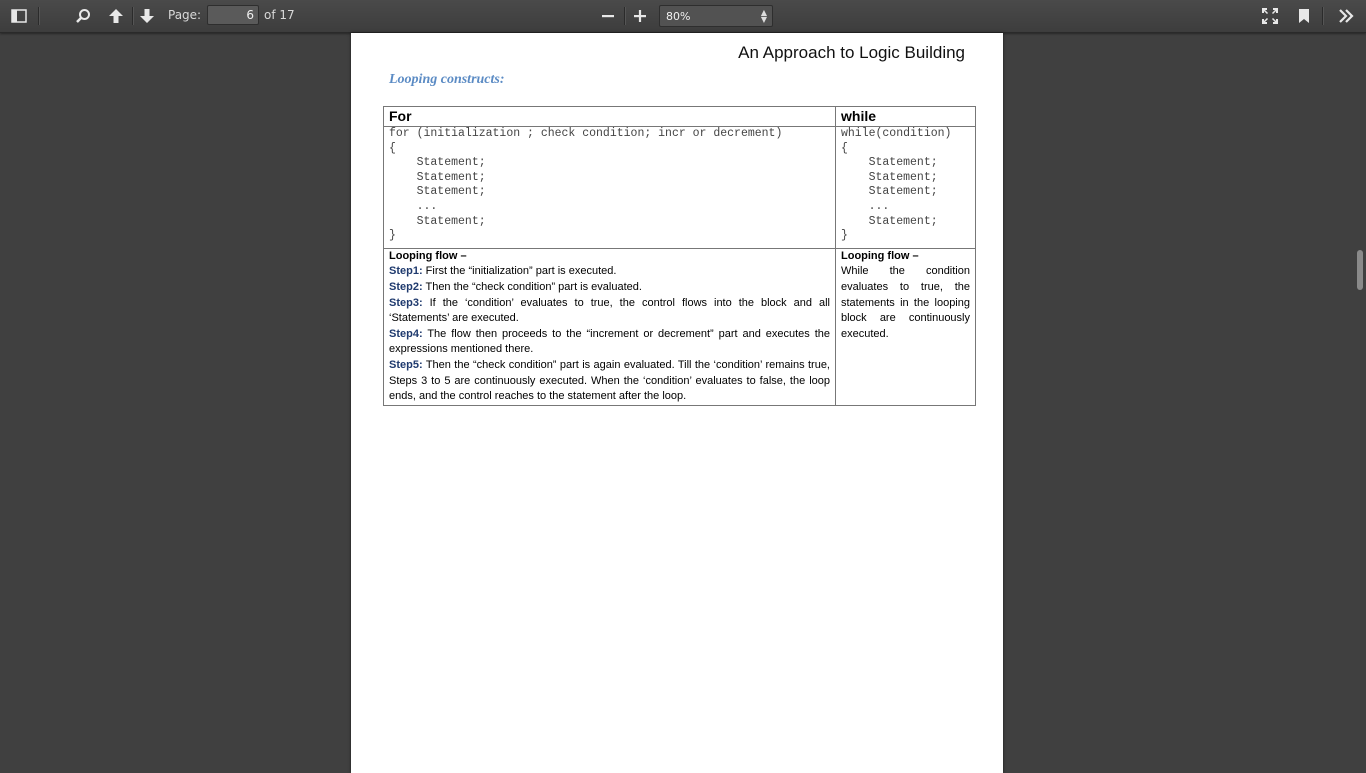 This screenshot has height=773, width=1366. Describe the element at coordinates (83, 16) in the screenshot. I see `search-icon` at that location.